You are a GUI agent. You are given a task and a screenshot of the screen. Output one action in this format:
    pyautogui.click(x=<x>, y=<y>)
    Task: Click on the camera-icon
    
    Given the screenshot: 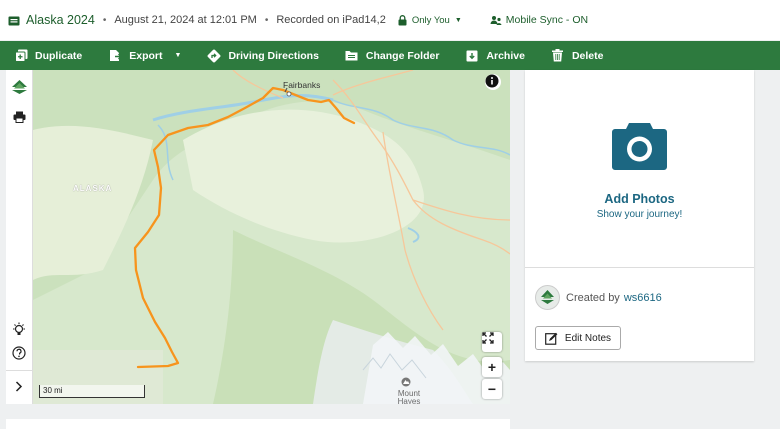 What is the action you would take?
    pyautogui.click(x=639, y=147)
    